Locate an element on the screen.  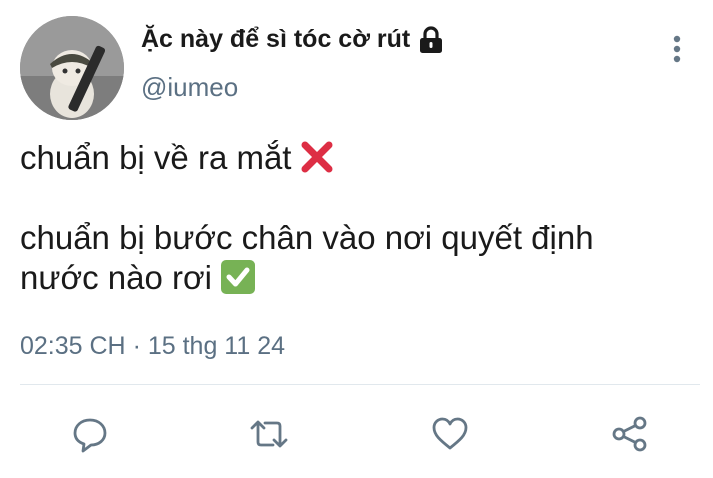
divider is located at coordinates (360, 384).